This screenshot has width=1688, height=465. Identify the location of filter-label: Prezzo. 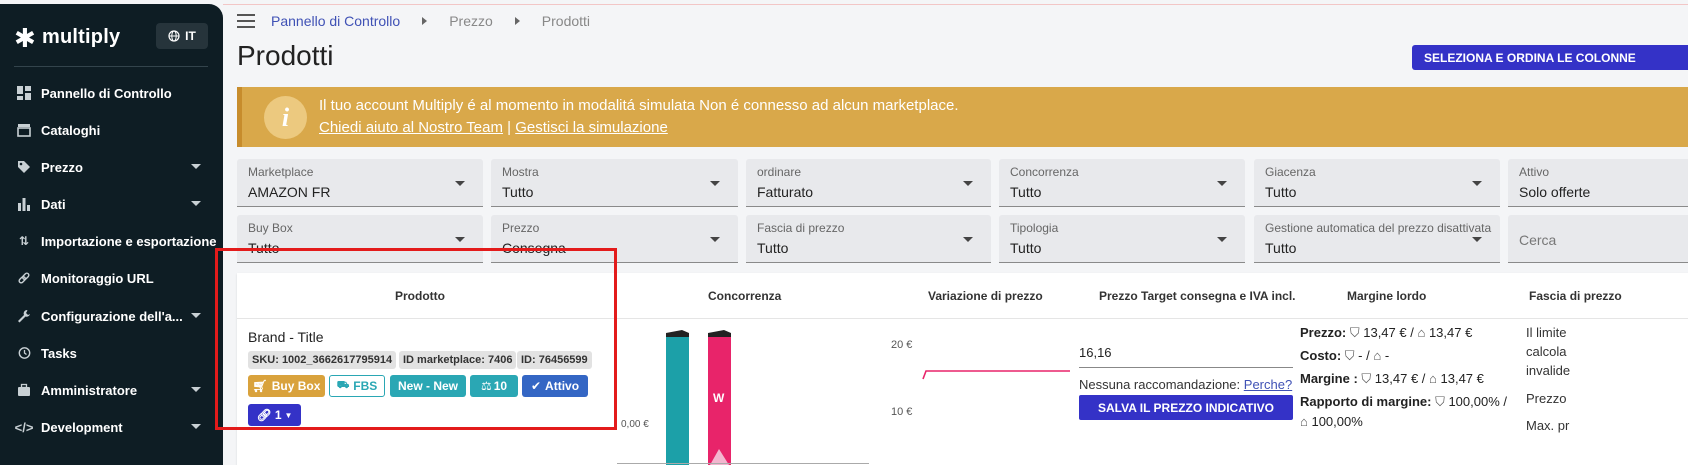
(521, 228).